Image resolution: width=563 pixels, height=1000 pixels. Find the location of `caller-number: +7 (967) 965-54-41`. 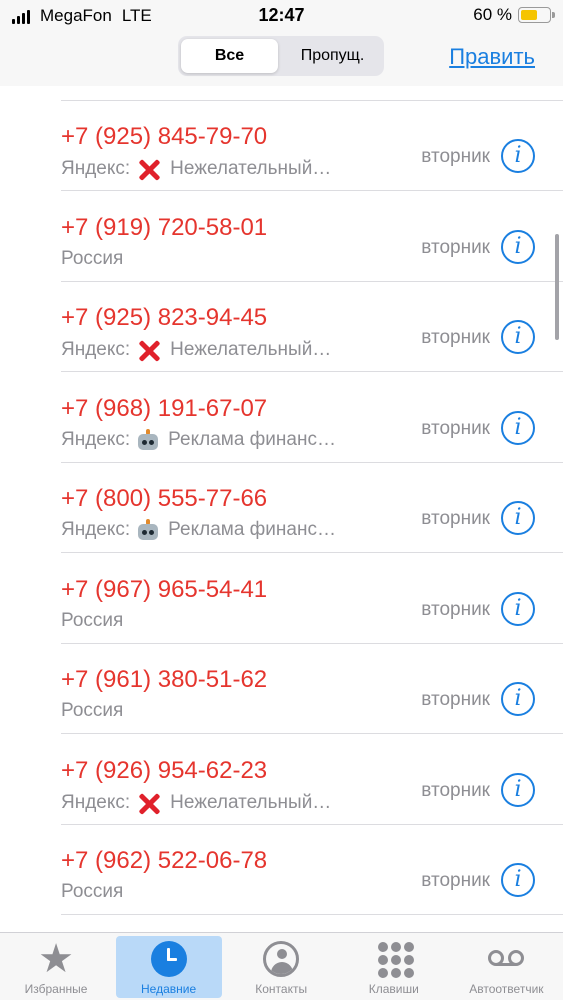

caller-number: +7 (967) 965-54-41 is located at coordinates (164, 589).